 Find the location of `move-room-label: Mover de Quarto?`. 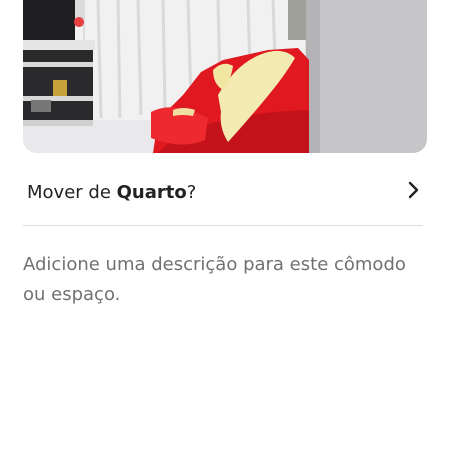

move-room-label: Mover de Quarto? is located at coordinates (111, 192).